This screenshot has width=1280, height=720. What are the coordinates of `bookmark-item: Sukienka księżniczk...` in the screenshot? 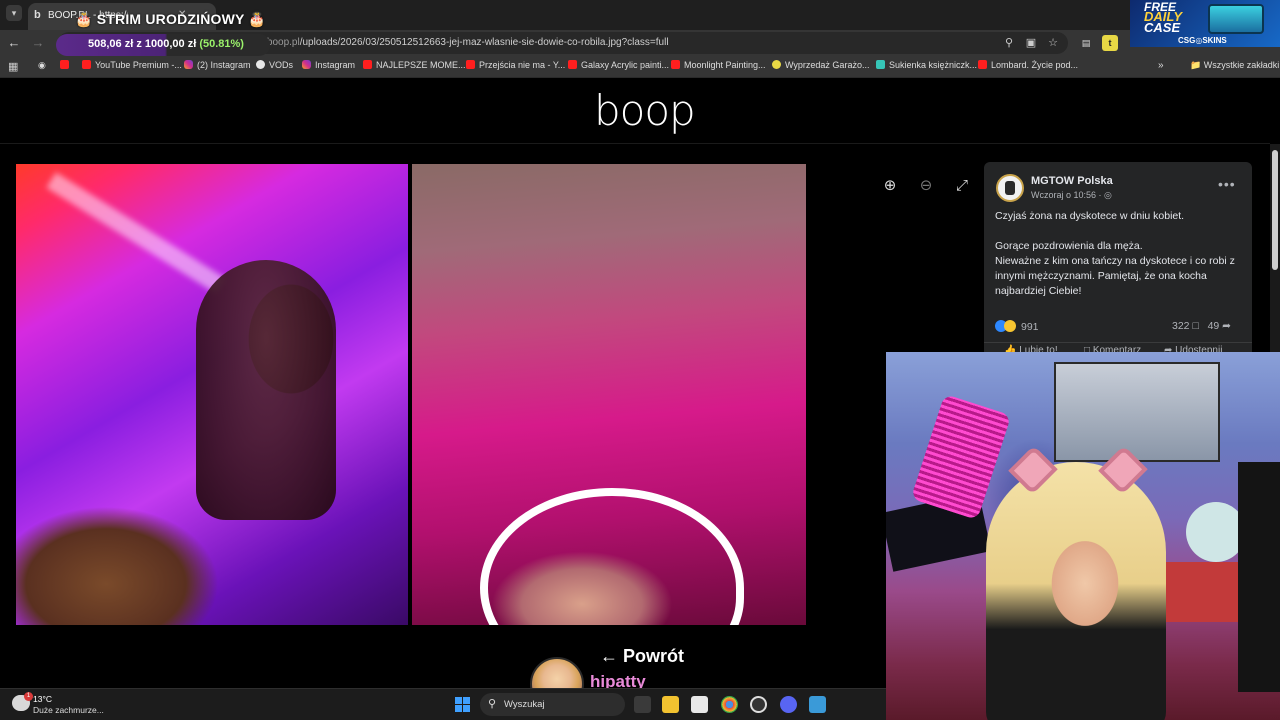 It's located at (926, 67).